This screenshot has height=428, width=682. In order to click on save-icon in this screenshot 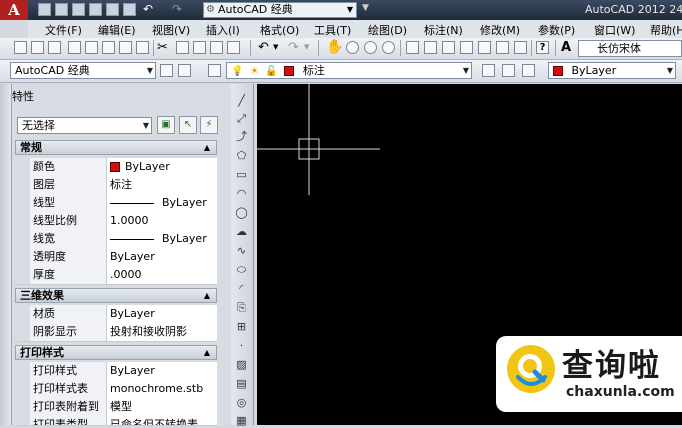, I will do `click(78, 9)`.